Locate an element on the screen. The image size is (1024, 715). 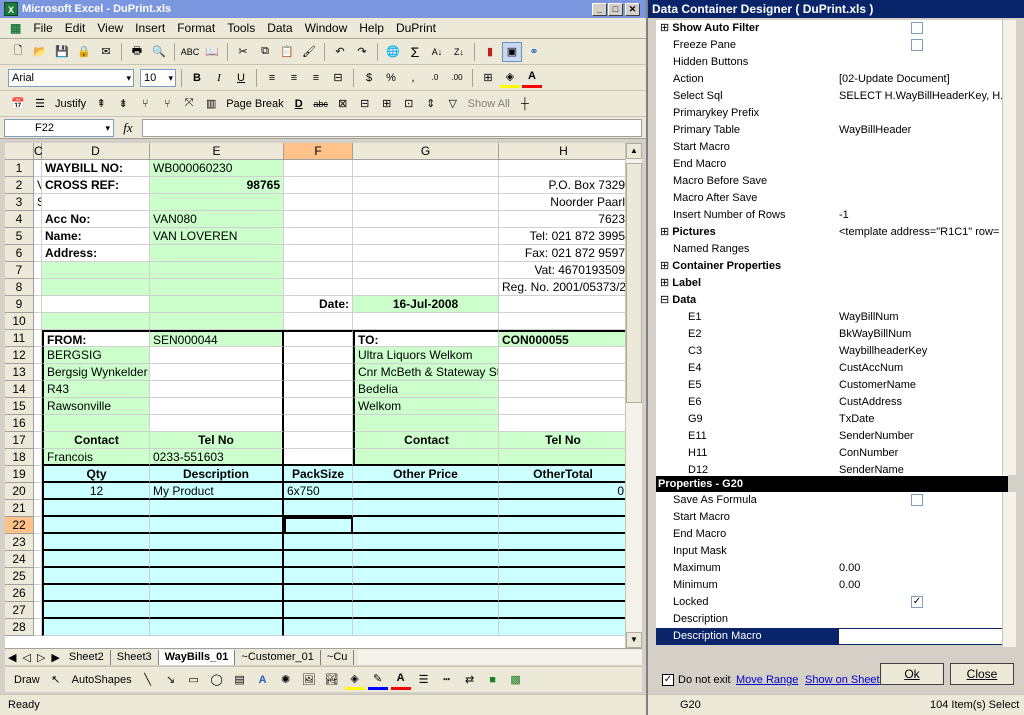
decrease-decimal-icon: .00 is located at coordinates (457, 78).